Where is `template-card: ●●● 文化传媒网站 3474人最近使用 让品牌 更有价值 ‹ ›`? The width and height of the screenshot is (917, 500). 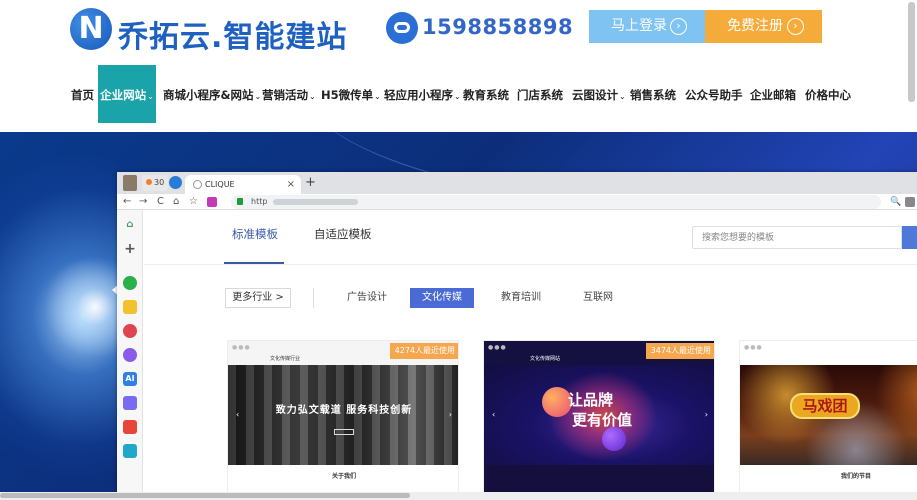 template-card: ●●● 文化传媒网站 3474人最近使用 让品牌 更有价值 ‹ › is located at coordinates (599, 420).